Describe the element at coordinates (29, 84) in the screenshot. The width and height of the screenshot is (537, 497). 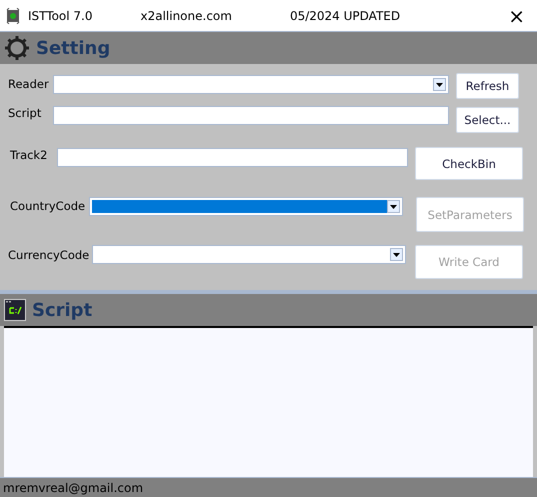
I see `field-label: Reader` at that location.